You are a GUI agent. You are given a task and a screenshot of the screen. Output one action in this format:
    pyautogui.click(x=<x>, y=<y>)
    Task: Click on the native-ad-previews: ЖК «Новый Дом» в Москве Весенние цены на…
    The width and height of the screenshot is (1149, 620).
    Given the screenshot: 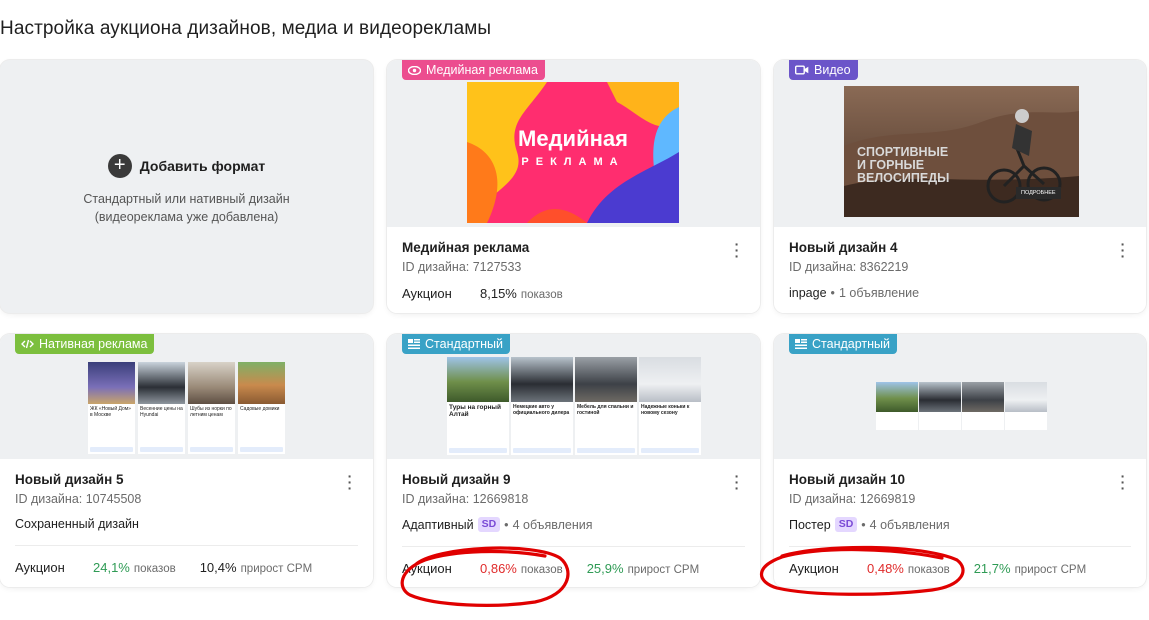 What is the action you would take?
    pyautogui.click(x=186, y=408)
    